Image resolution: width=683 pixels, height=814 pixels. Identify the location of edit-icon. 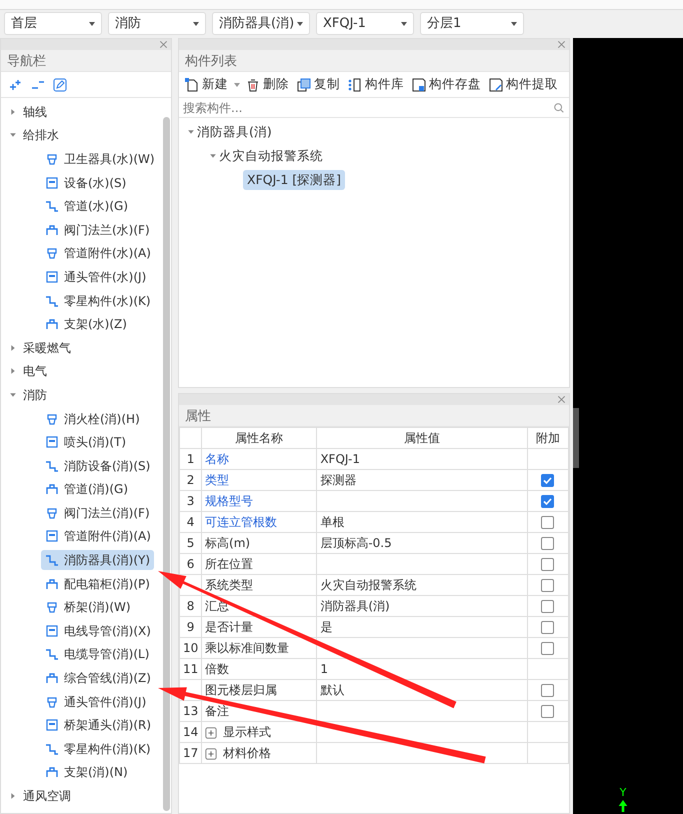
(60, 85).